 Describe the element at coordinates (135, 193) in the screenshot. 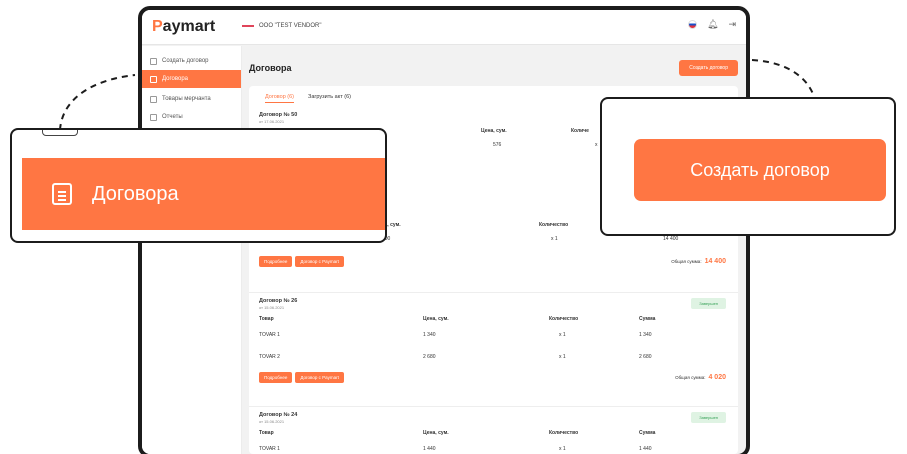

I see `zoomed-label: Договора` at that location.